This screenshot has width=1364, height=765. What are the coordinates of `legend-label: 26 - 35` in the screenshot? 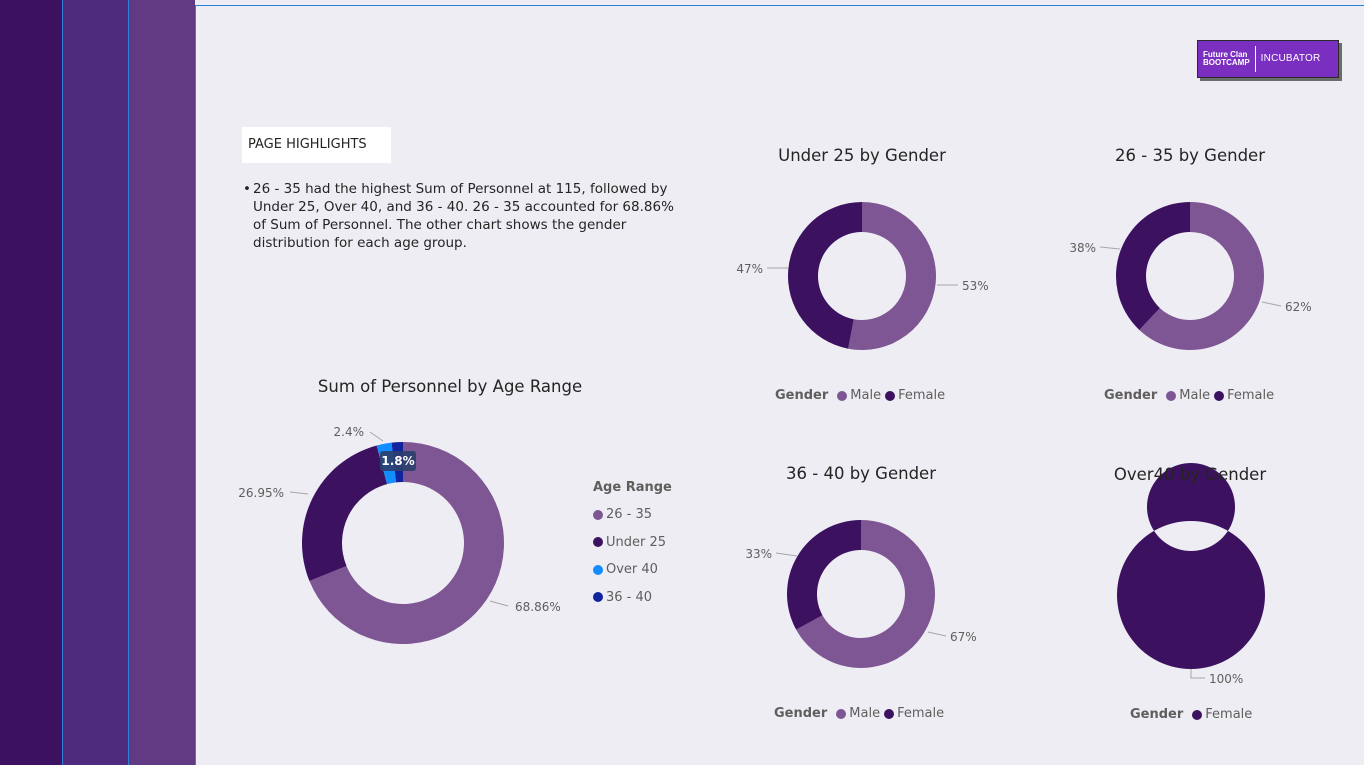 It's located at (629, 515).